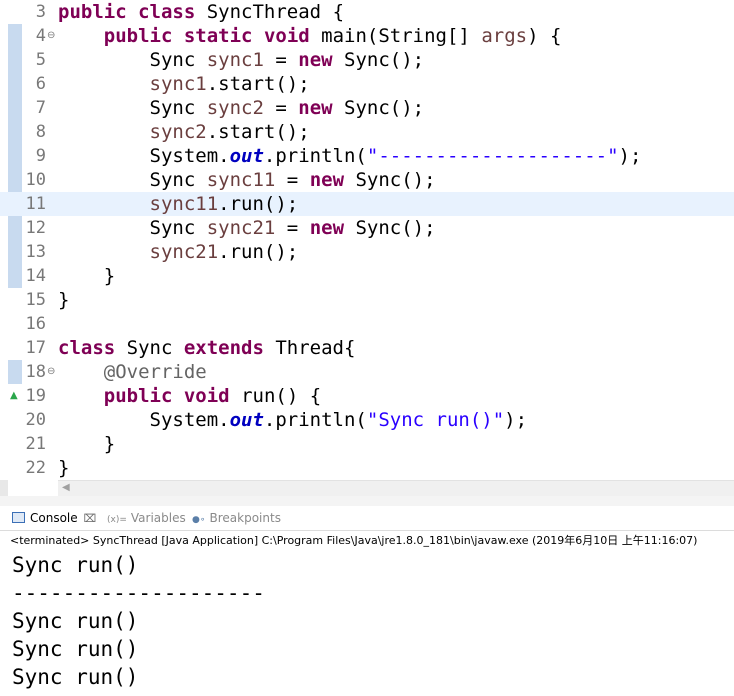  Describe the element at coordinates (35, 324) in the screenshot. I see `line-number: 16` at that location.